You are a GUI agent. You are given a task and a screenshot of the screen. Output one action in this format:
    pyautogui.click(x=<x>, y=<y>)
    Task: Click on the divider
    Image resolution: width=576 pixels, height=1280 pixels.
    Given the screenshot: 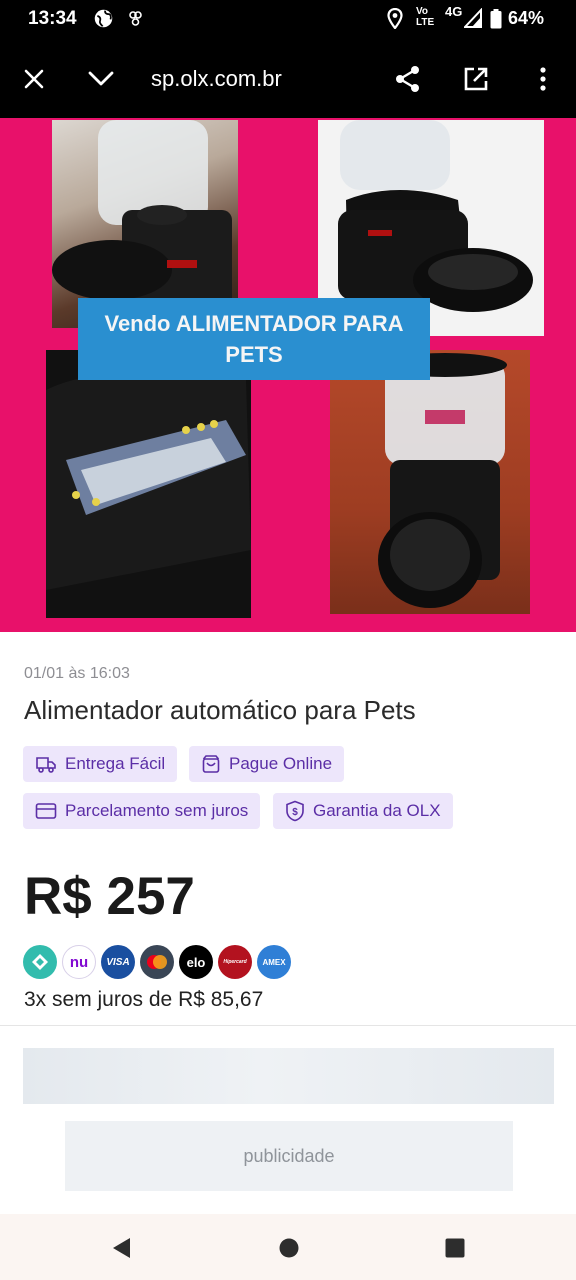 What is the action you would take?
    pyautogui.click(x=288, y=1025)
    